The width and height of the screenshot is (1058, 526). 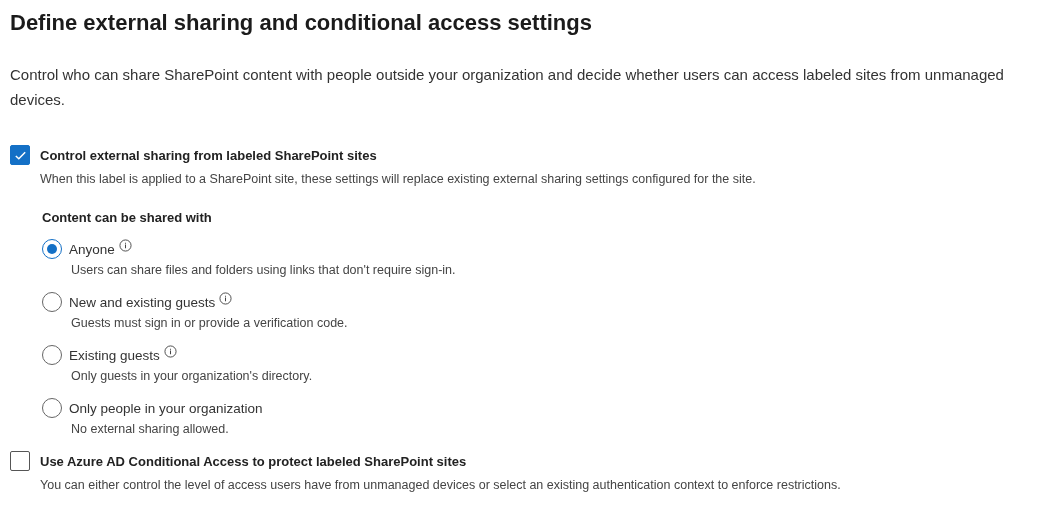 What do you see at coordinates (166, 408) in the screenshot?
I see `radio-label: Only people in your organization` at bounding box center [166, 408].